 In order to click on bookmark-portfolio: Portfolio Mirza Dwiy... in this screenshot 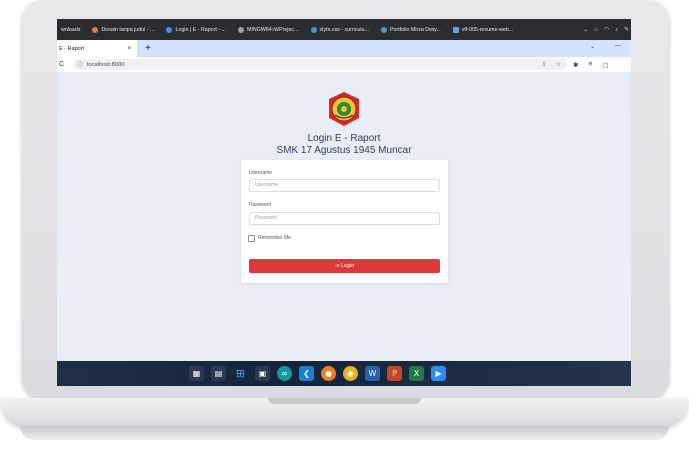, I will do `click(410, 29)`.